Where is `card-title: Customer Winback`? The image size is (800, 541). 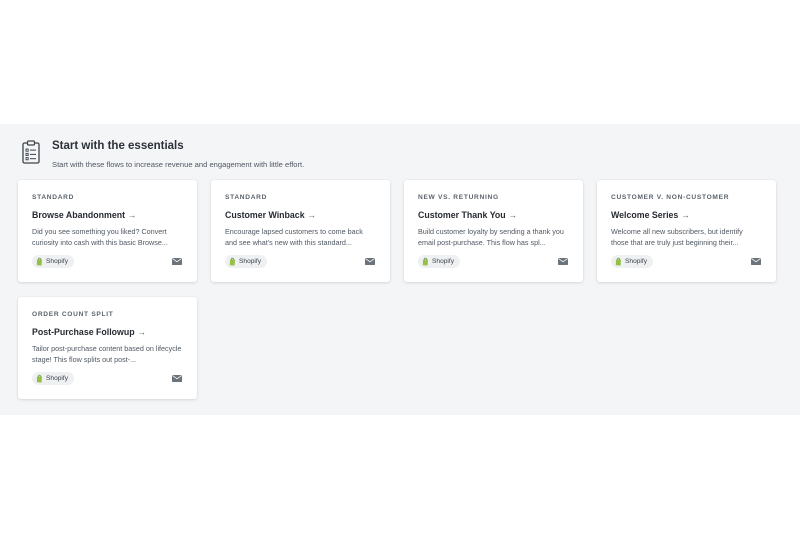
card-title: Customer Winback is located at coordinates (265, 215).